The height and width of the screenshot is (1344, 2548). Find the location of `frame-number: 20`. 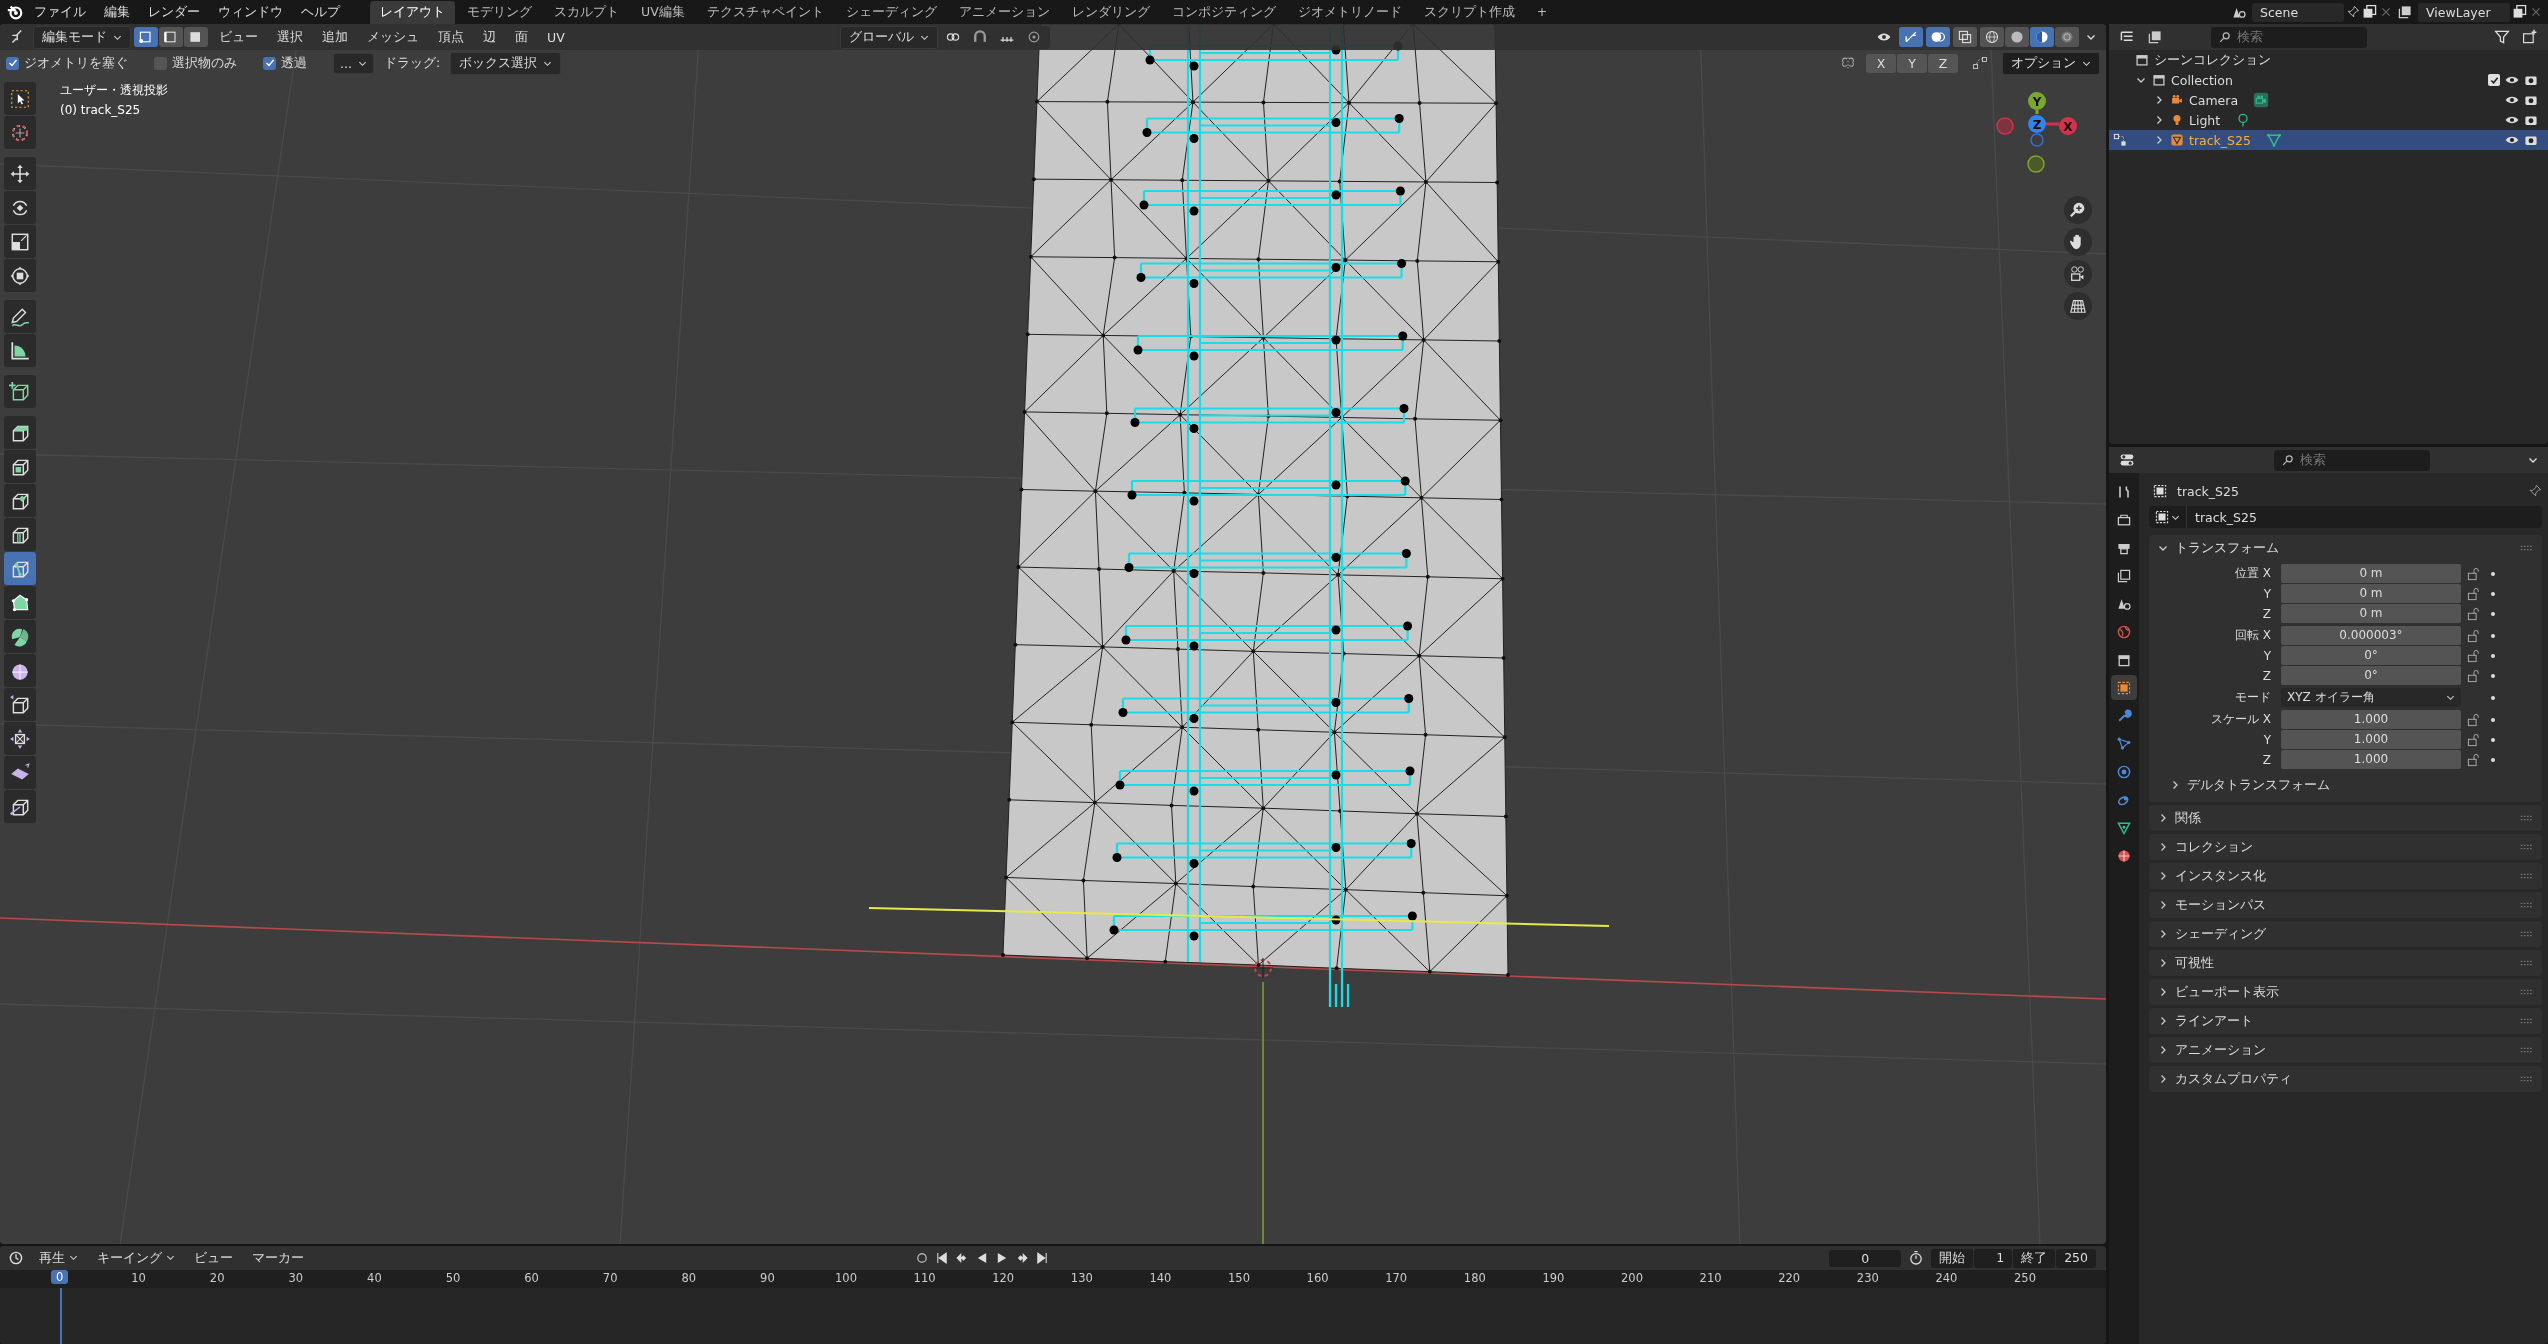

frame-number: 20 is located at coordinates (217, 1278).